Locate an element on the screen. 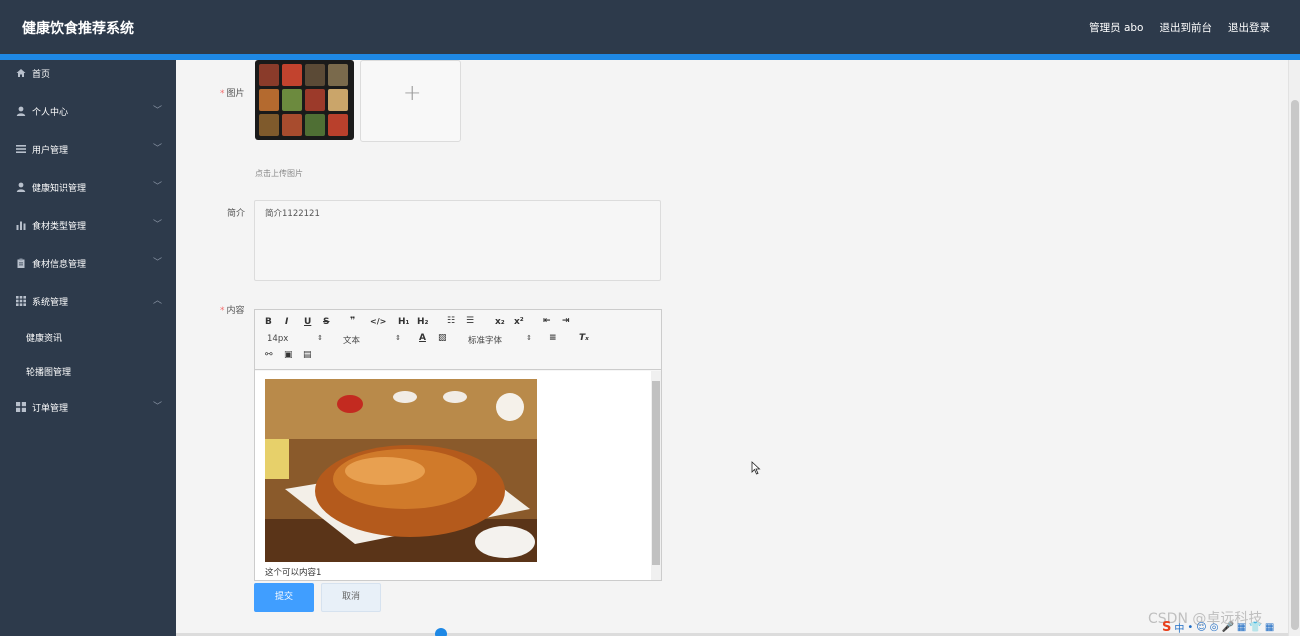 This screenshot has height=636, width=1300. home-icon is located at coordinates (21, 73).